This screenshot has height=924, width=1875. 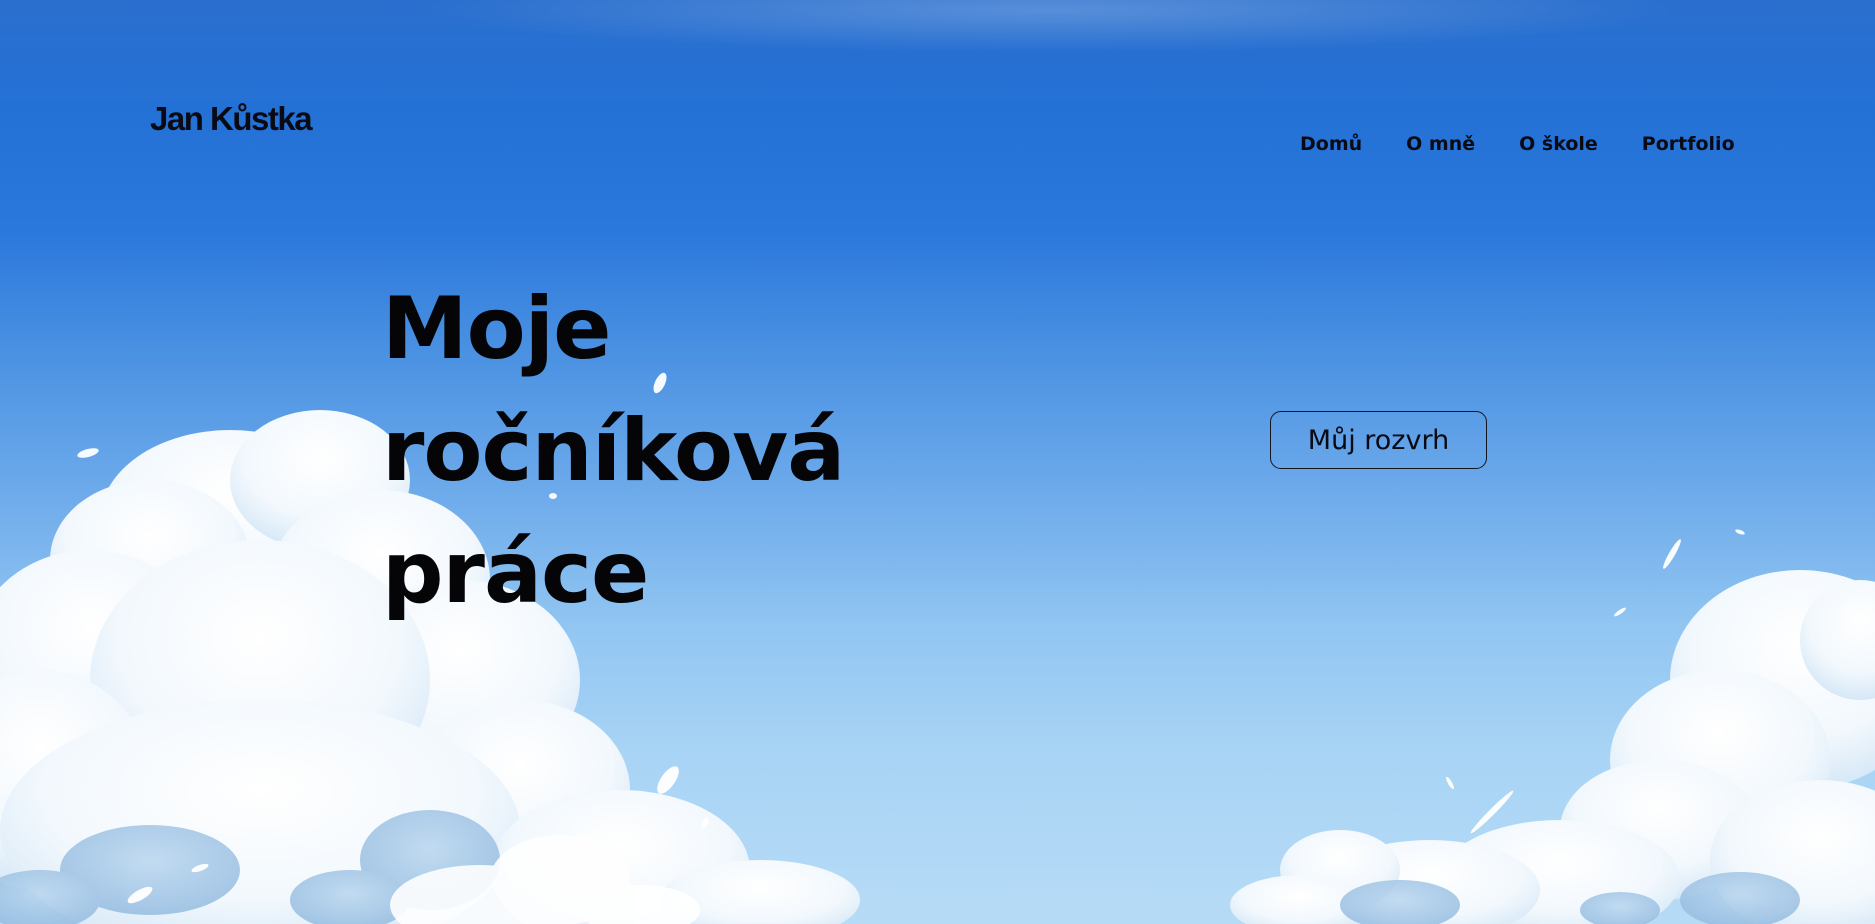 What do you see at coordinates (250, 867) in the screenshot?
I see `left-cloud-shadows` at bounding box center [250, 867].